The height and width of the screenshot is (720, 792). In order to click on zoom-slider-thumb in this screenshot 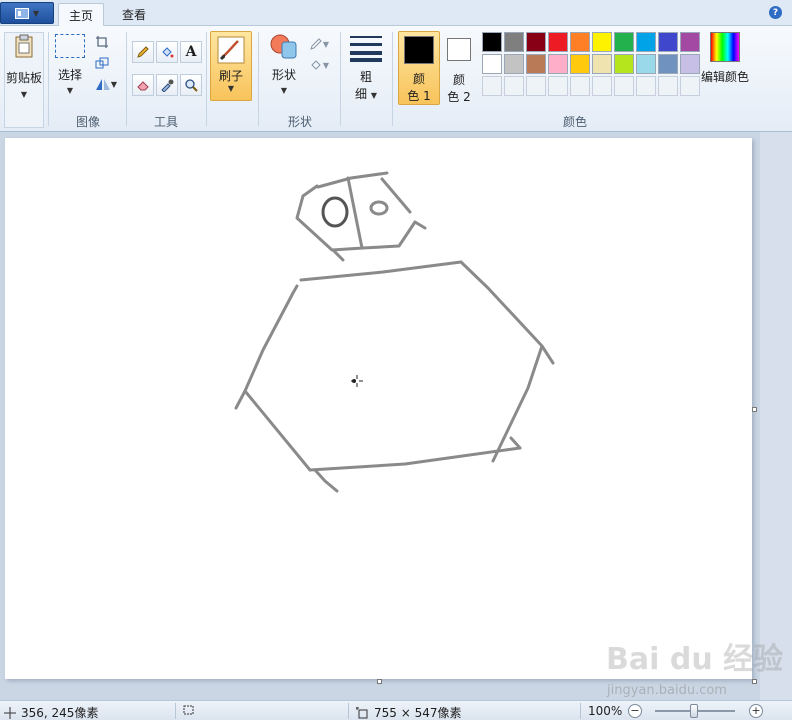, I will do `click(694, 711)`.